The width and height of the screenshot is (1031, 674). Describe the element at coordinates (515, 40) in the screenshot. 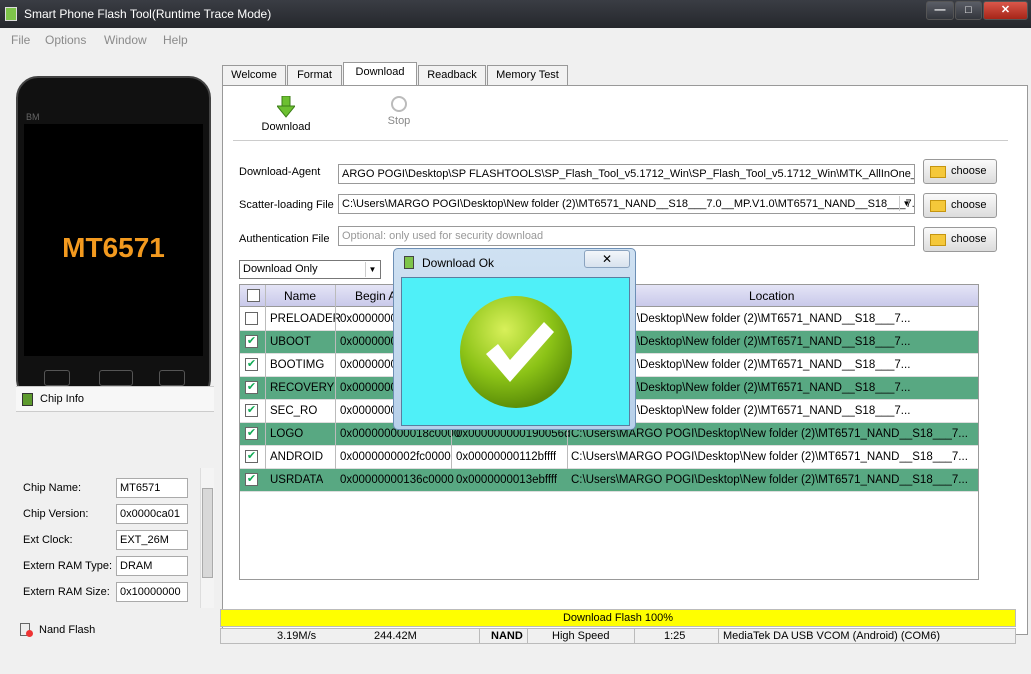

I see `menu-bar: File Options Window Help` at that location.